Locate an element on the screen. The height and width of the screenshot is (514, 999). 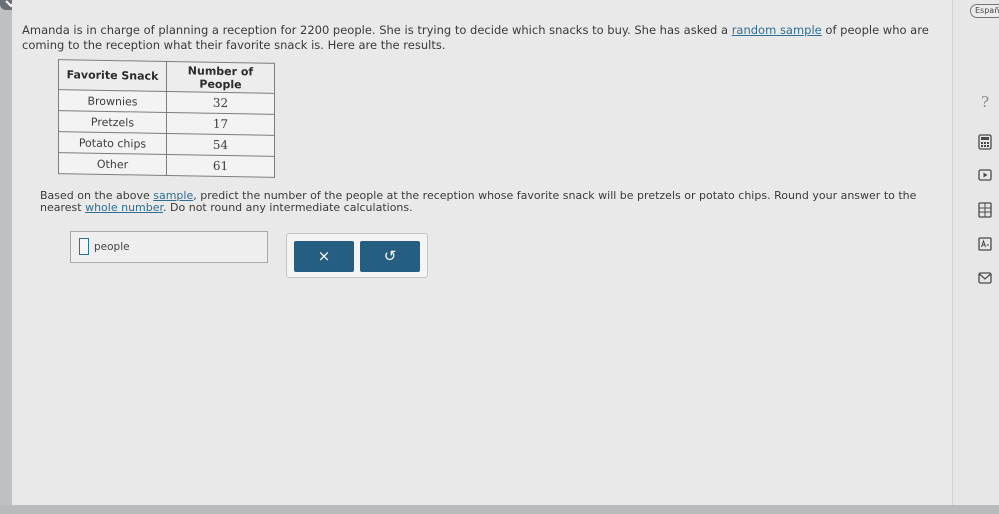
table-cell-snack: Brownies is located at coordinates (112, 101).